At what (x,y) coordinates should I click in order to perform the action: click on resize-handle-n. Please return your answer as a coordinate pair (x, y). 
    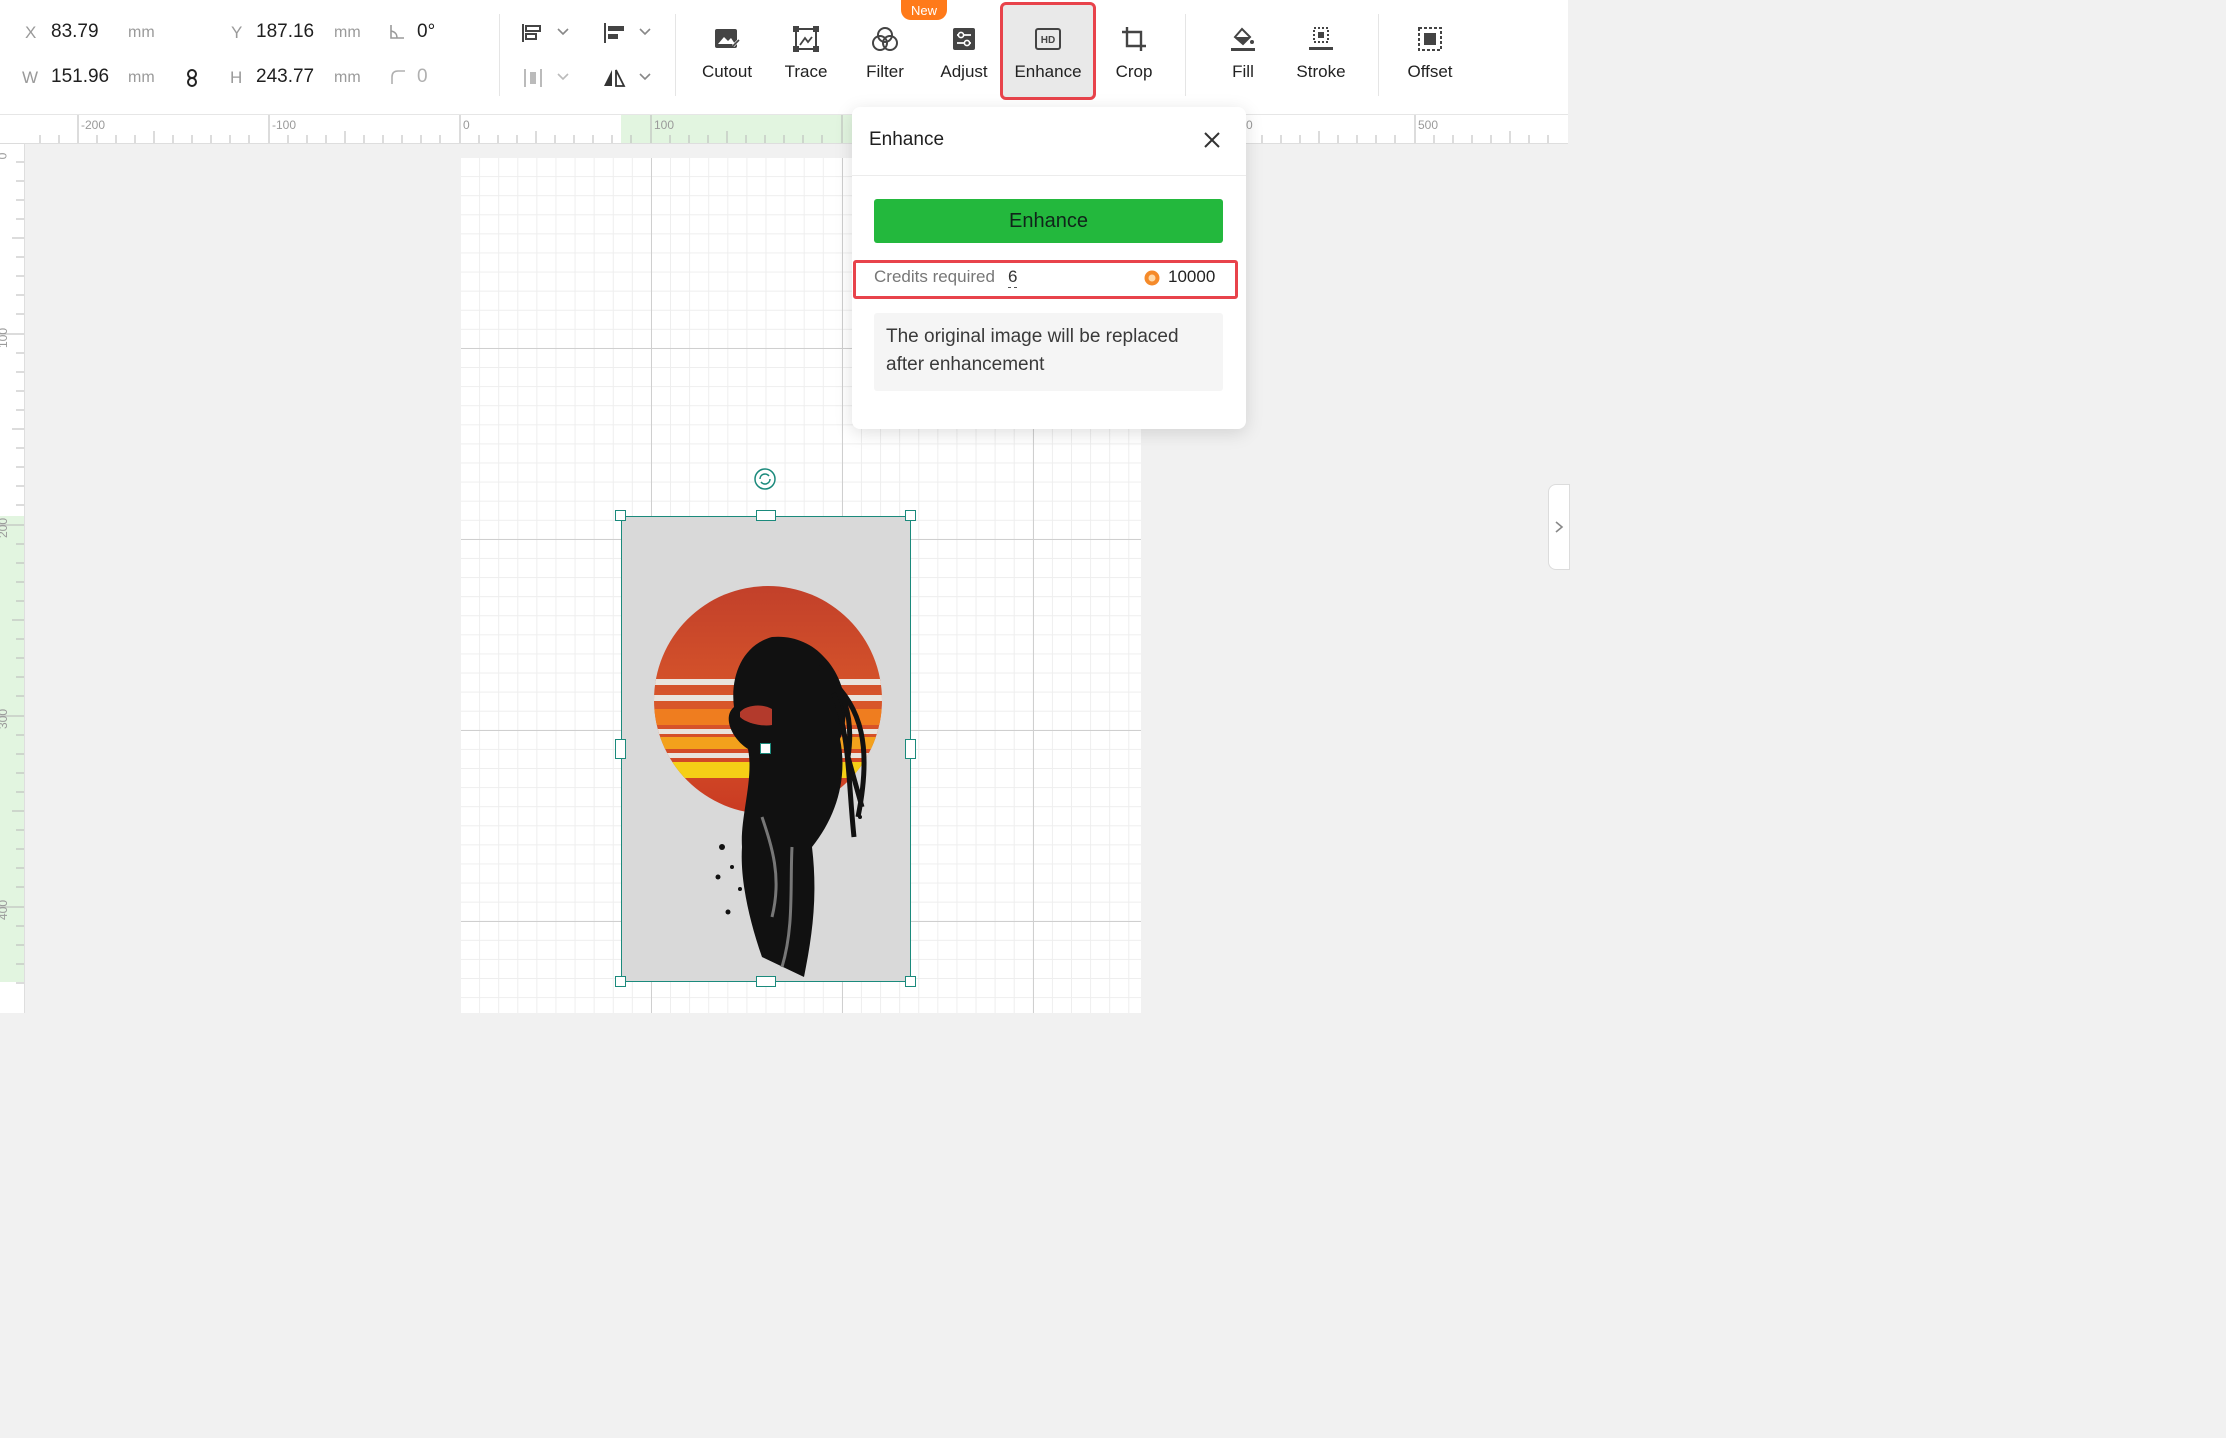
    Looking at the image, I should click on (766, 515).